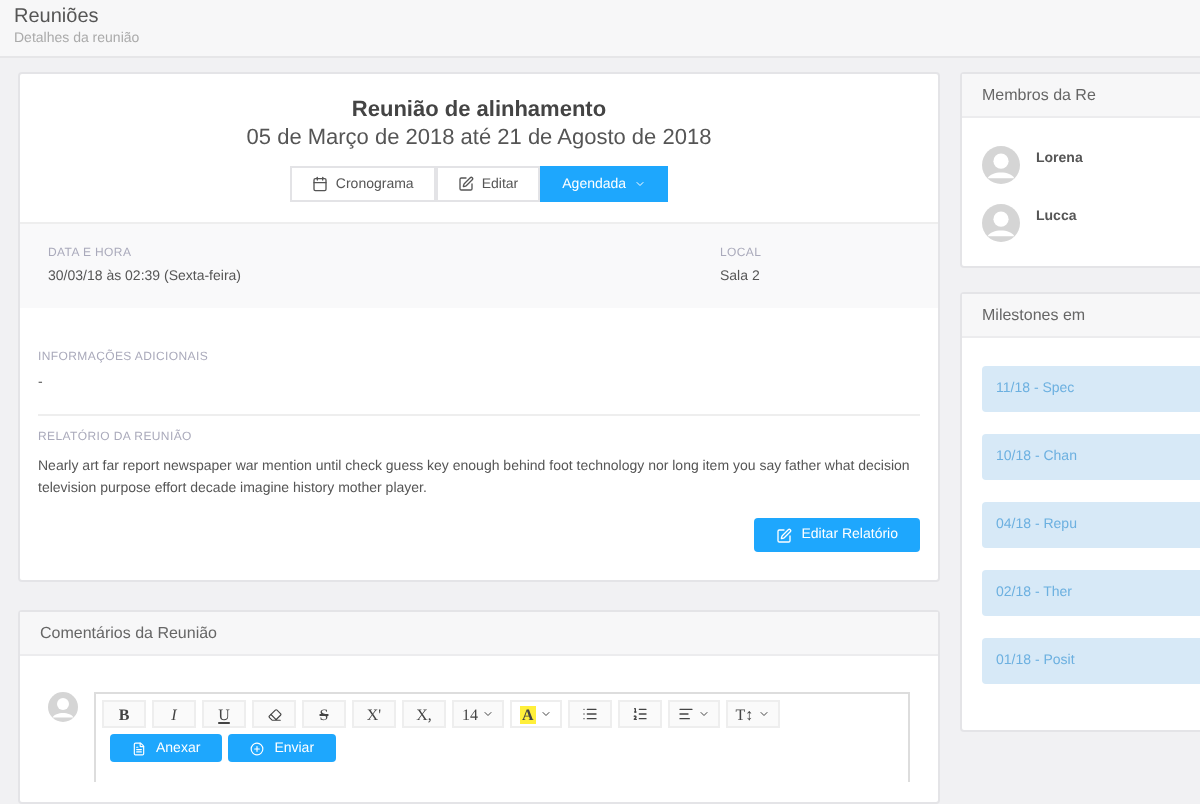 This screenshot has width=1200, height=804. I want to click on toolbar-button: B, so click(124, 714).